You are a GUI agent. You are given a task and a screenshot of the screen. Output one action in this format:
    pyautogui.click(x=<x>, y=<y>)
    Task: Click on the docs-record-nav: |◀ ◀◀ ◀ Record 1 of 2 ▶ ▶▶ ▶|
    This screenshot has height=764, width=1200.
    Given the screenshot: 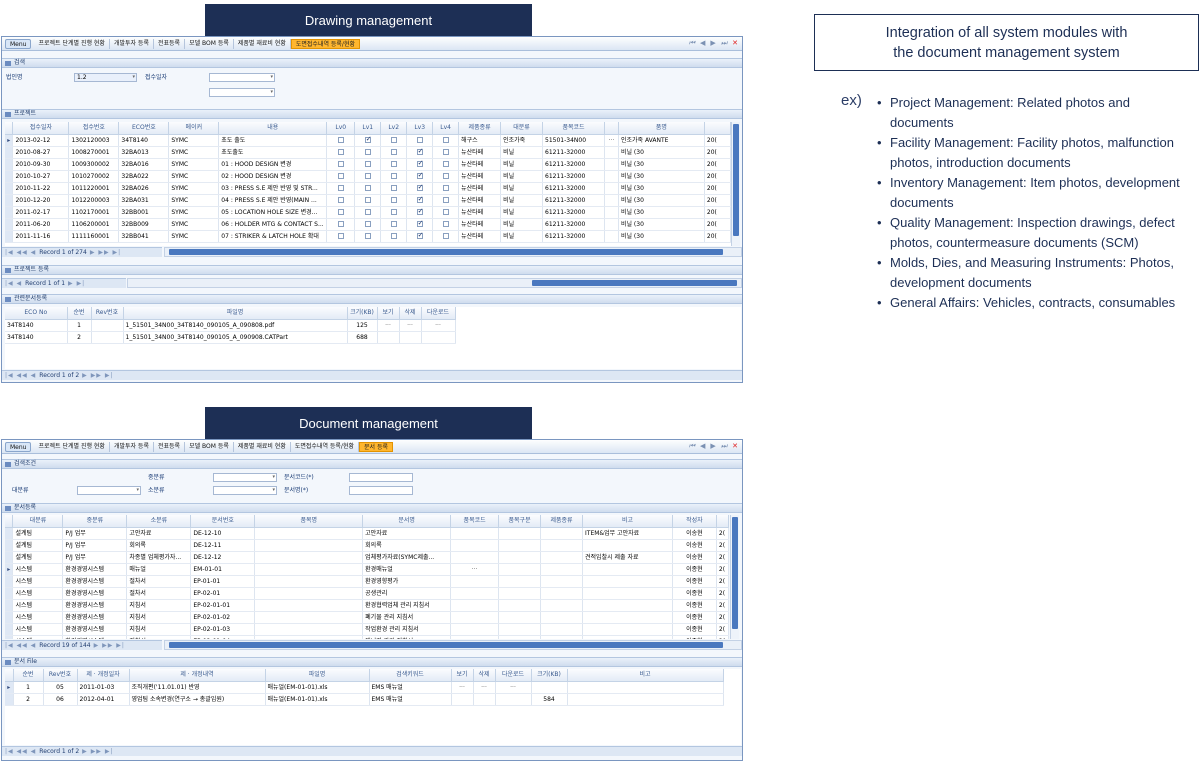 What is the action you would take?
    pyautogui.click(x=372, y=375)
    